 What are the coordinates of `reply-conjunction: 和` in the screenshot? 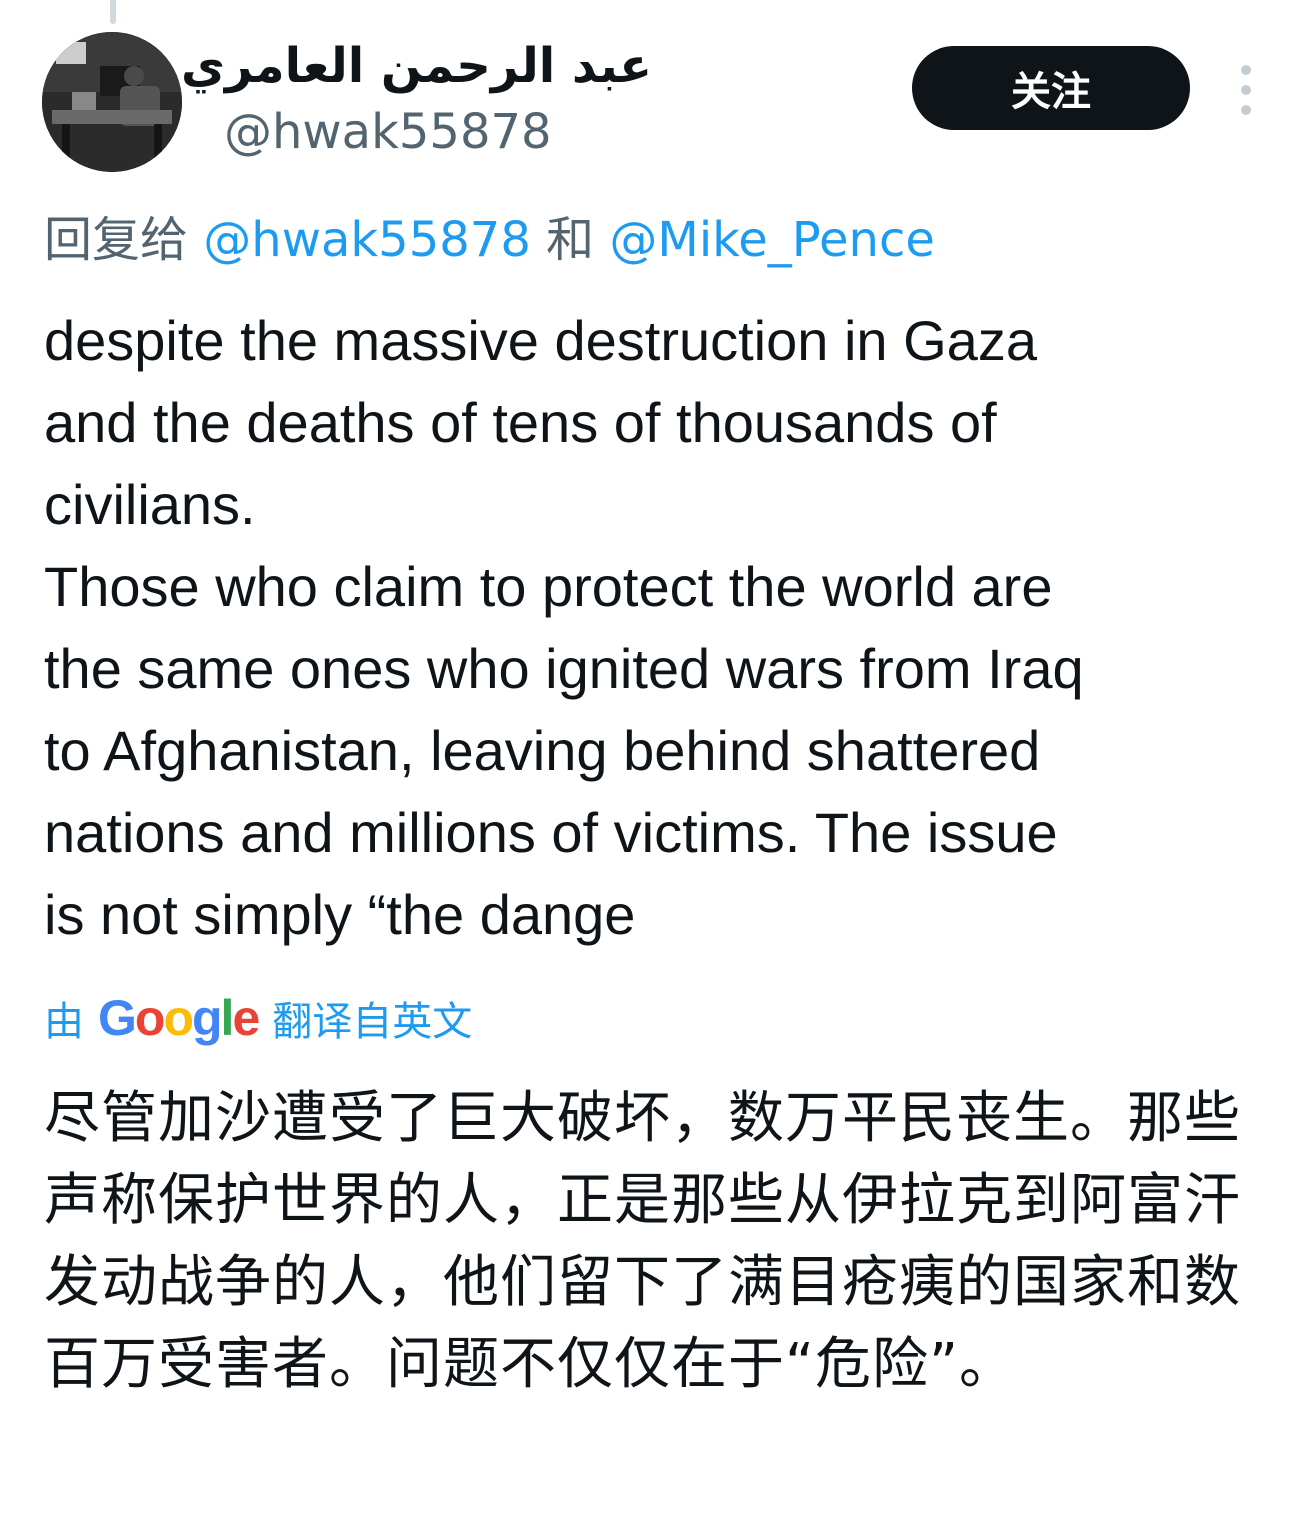 It's located at (570, 240).